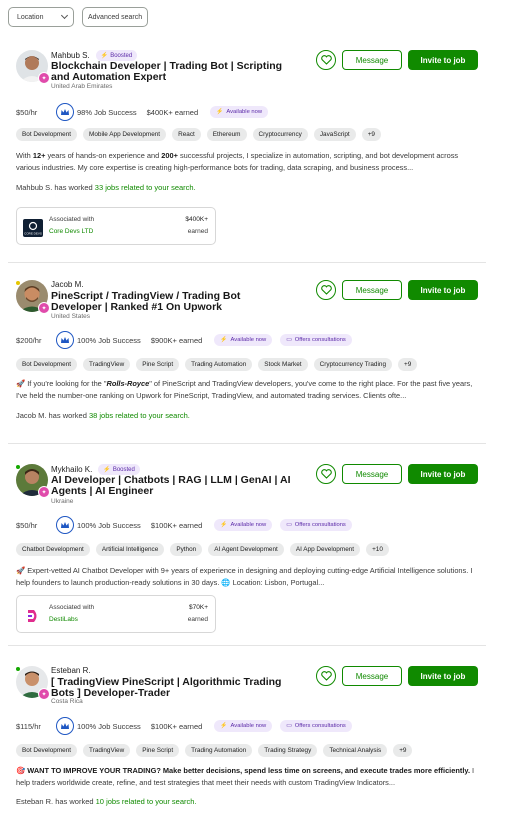 Image resolution: width=508 pixels, height=820 pixels. I want to click on job-success-label: Job Success, so click(119, 340).